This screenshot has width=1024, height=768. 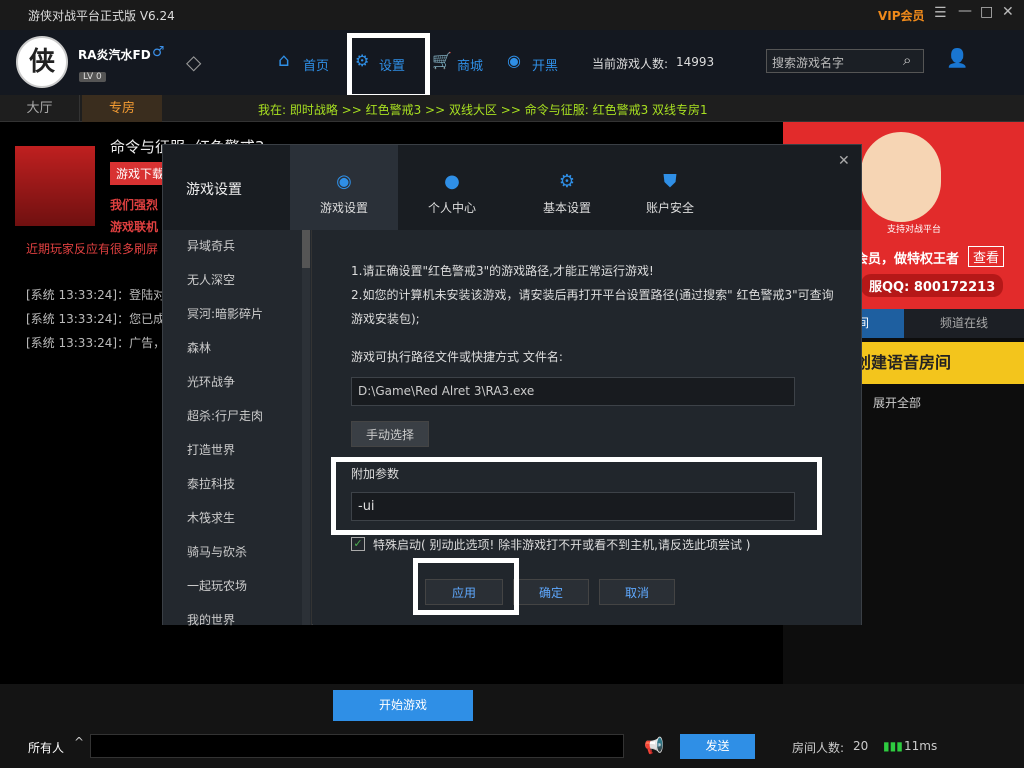 What do you see at coordinates (573, 391) in the screenshot?
I see `path-input: D:\Game\Red Alret 3\RA3.exe` at bounding box center [573, 391].